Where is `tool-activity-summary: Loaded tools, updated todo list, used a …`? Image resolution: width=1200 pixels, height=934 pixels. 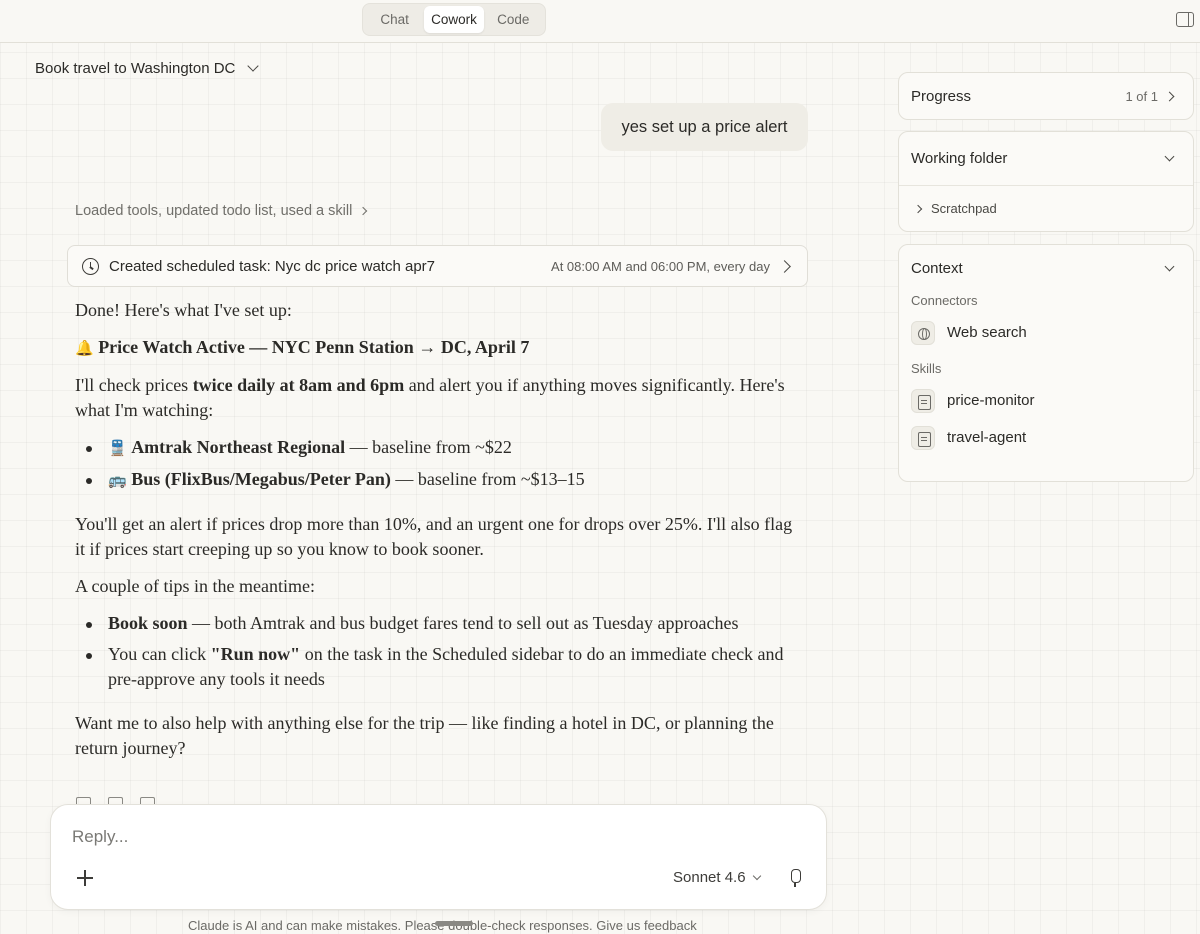 tool-activity-summary: Loaded tools, updated todo list, used a … is located at coordinates (221, 211).